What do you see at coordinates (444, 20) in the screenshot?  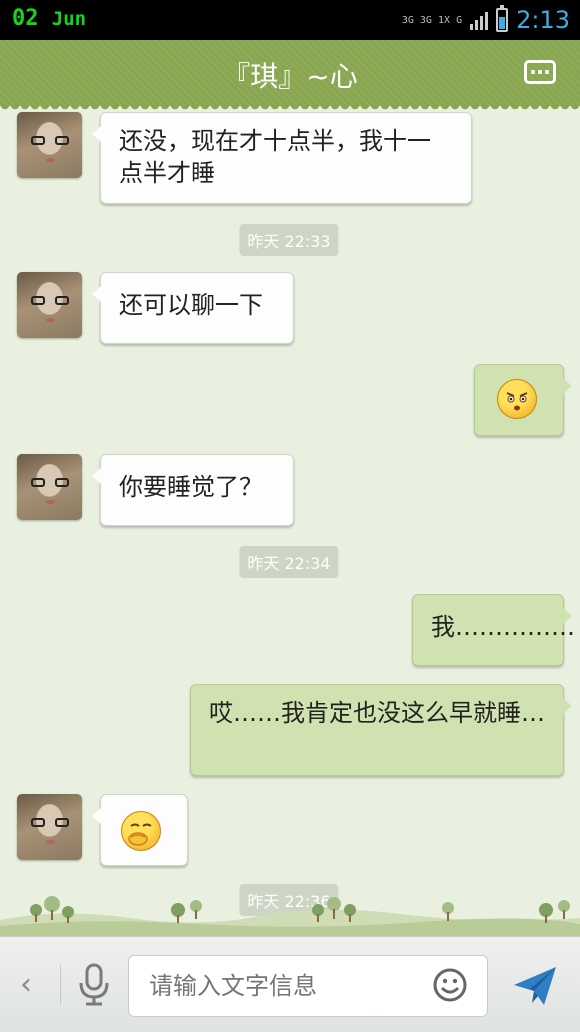 I see `network-label-1x: 1X` at bounding box center [444, 20].